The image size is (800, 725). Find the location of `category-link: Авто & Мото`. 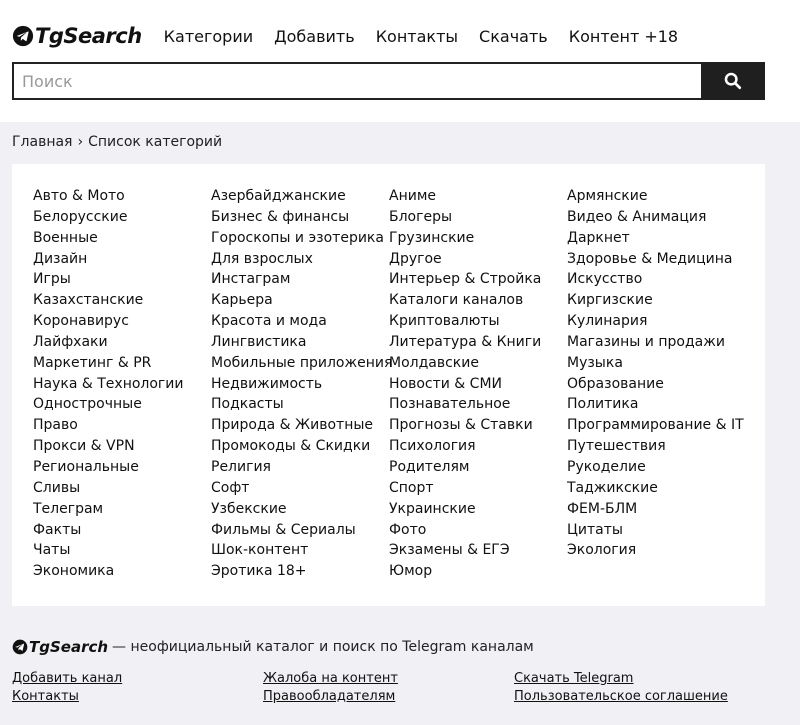

category-link: Авто & Мото is located at coordinates (122, 196).